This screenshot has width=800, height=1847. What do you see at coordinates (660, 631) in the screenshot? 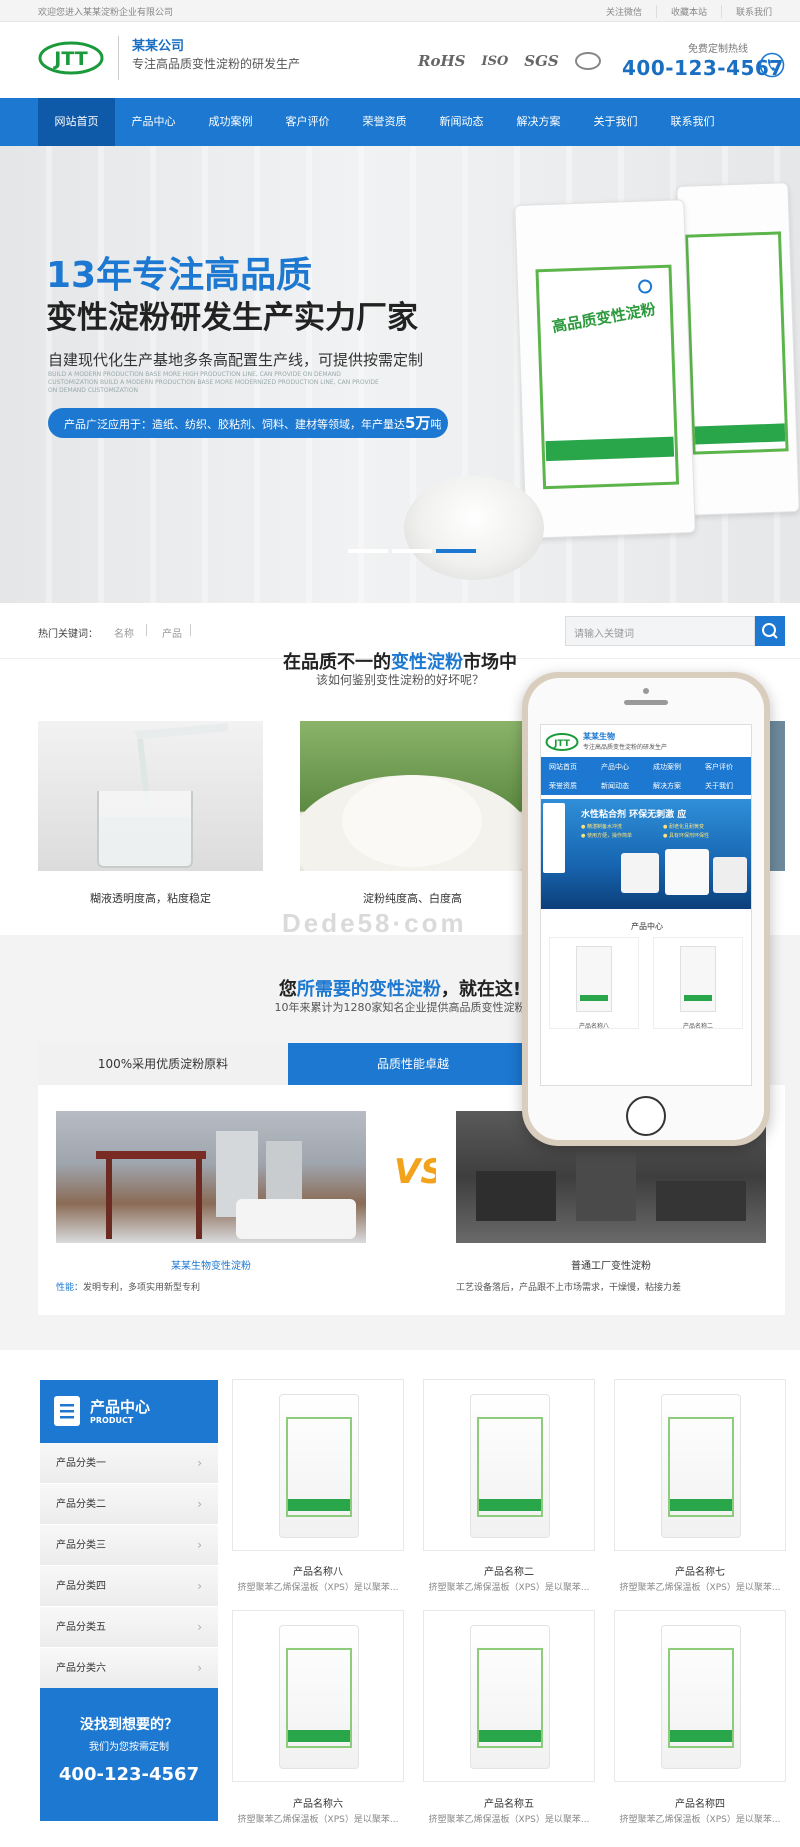
I see `search-input: 请输入关键词` at bounding box center [660, 631].